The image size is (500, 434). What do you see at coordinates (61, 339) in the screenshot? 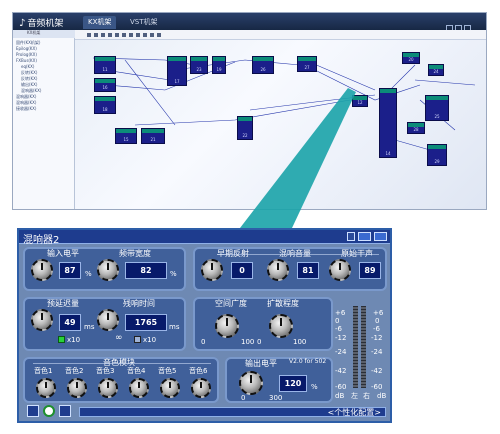
I see `predelay-x10-led` at bounding box center [61, 339].